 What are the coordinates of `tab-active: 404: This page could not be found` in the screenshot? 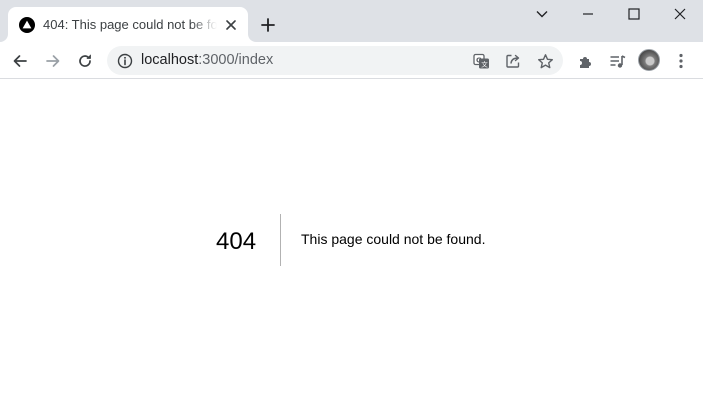 It's located at (128, 24).